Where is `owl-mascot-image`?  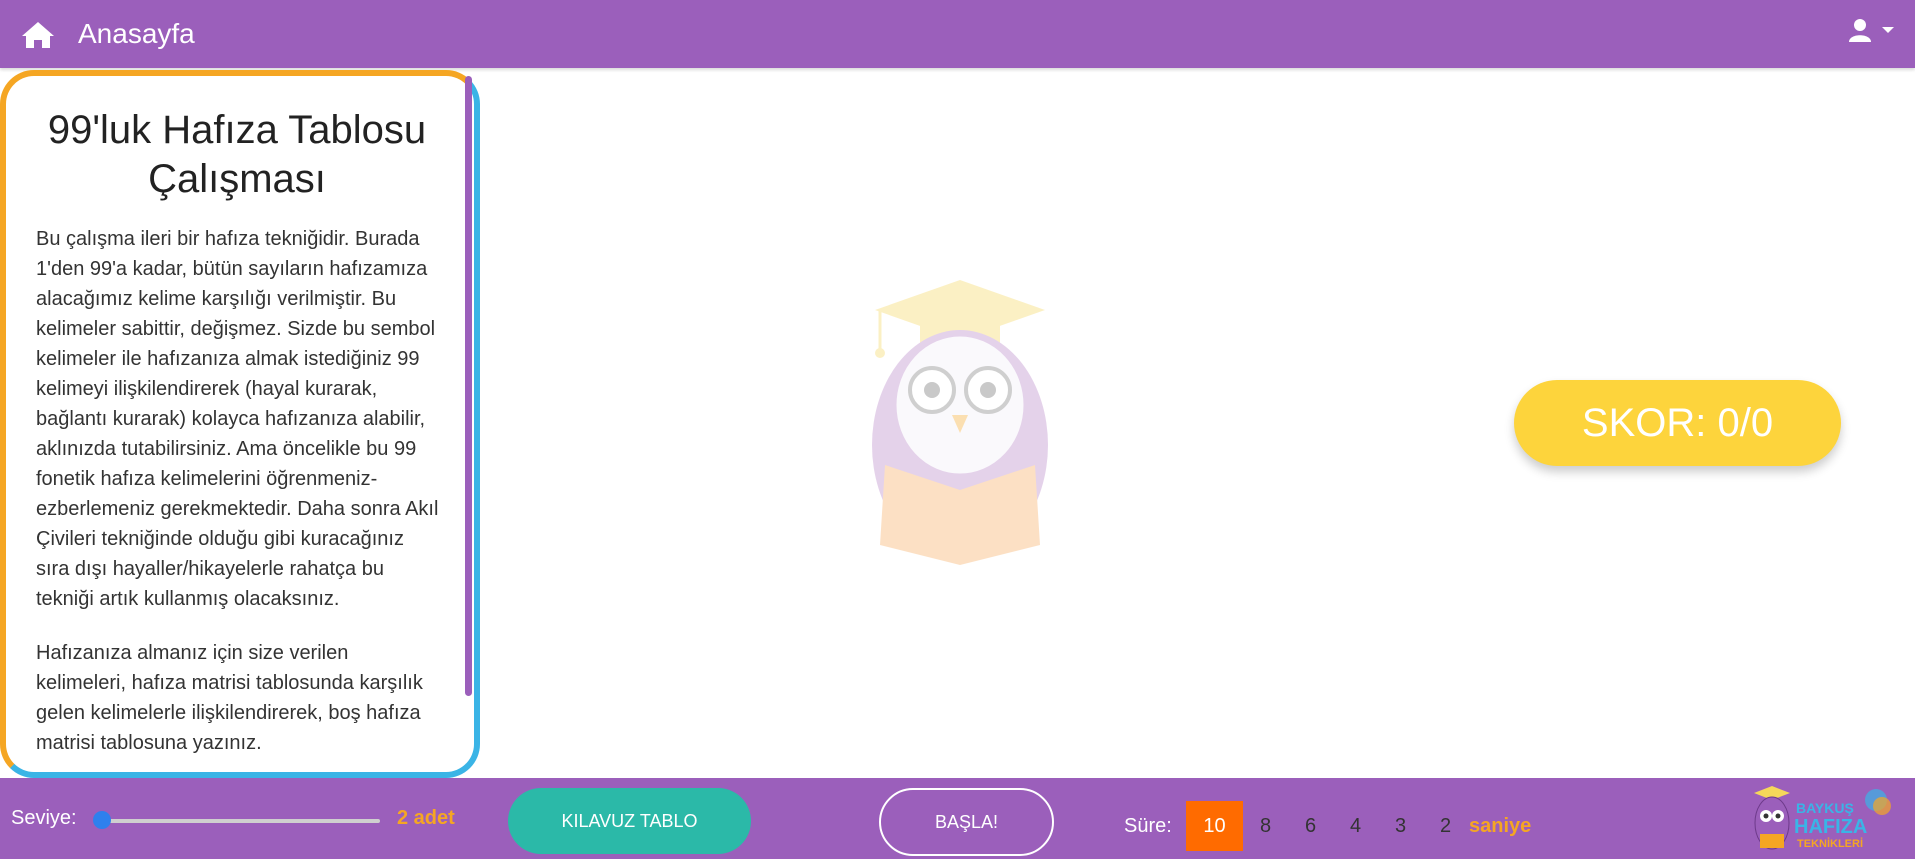
owl-mascot-image is located at coordinates (960, 422).